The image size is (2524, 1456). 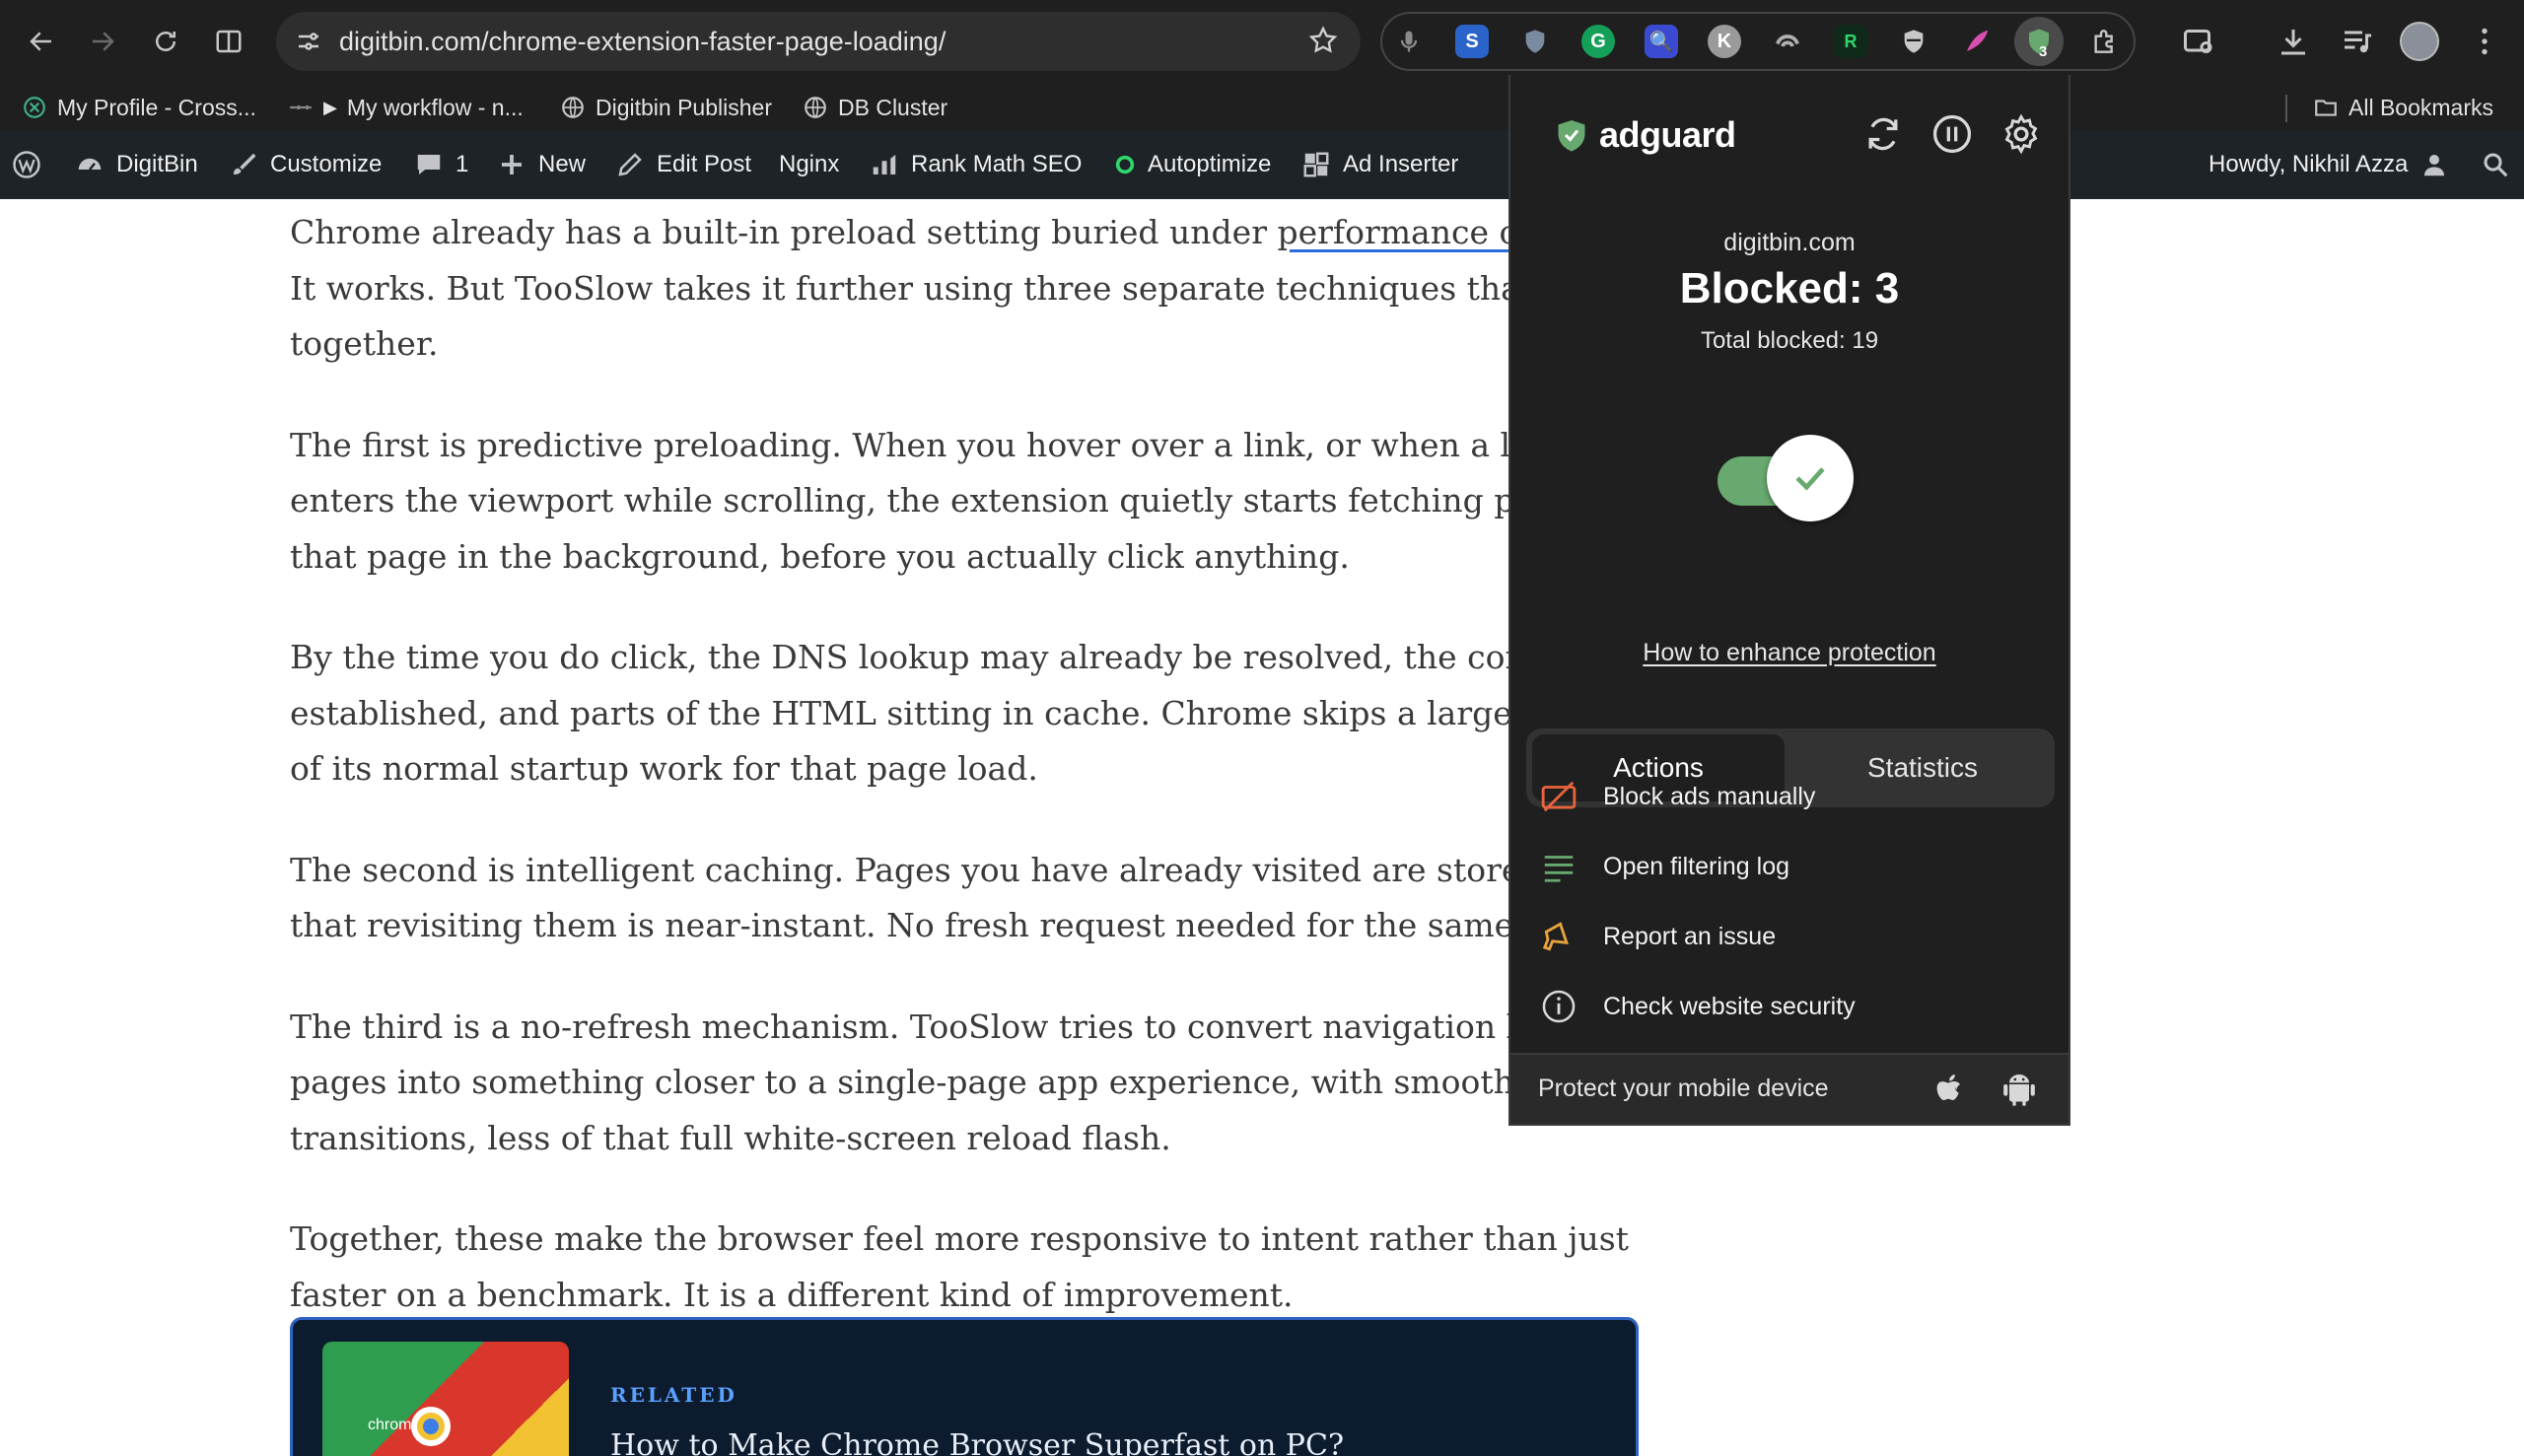 I want to click on tab-statistics: Statistics, so click(x=1922, y=767).